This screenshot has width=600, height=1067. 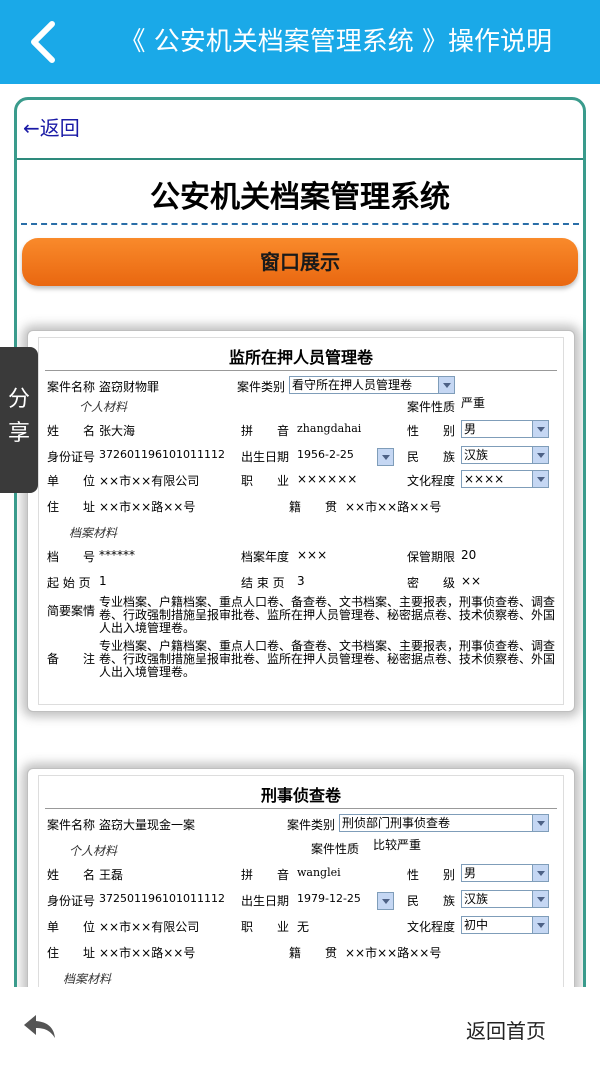 I want to click on form-title: 刑事侦查卷, so click(x=300, y=795).